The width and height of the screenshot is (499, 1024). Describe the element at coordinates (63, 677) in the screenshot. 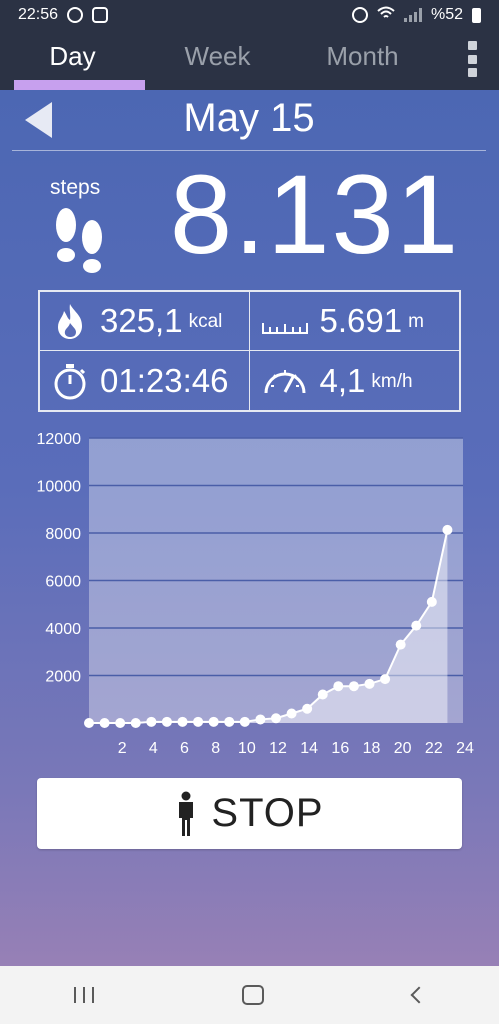

I see `y-tick-label: 2000` at that location.